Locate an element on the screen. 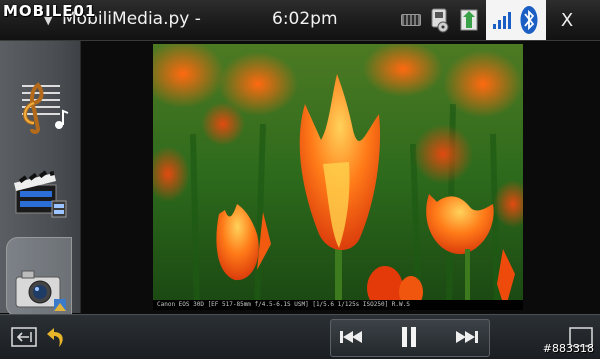 This screenshot has height=359, width=600. sidebar-item-images is located at coordinates (39, 277).